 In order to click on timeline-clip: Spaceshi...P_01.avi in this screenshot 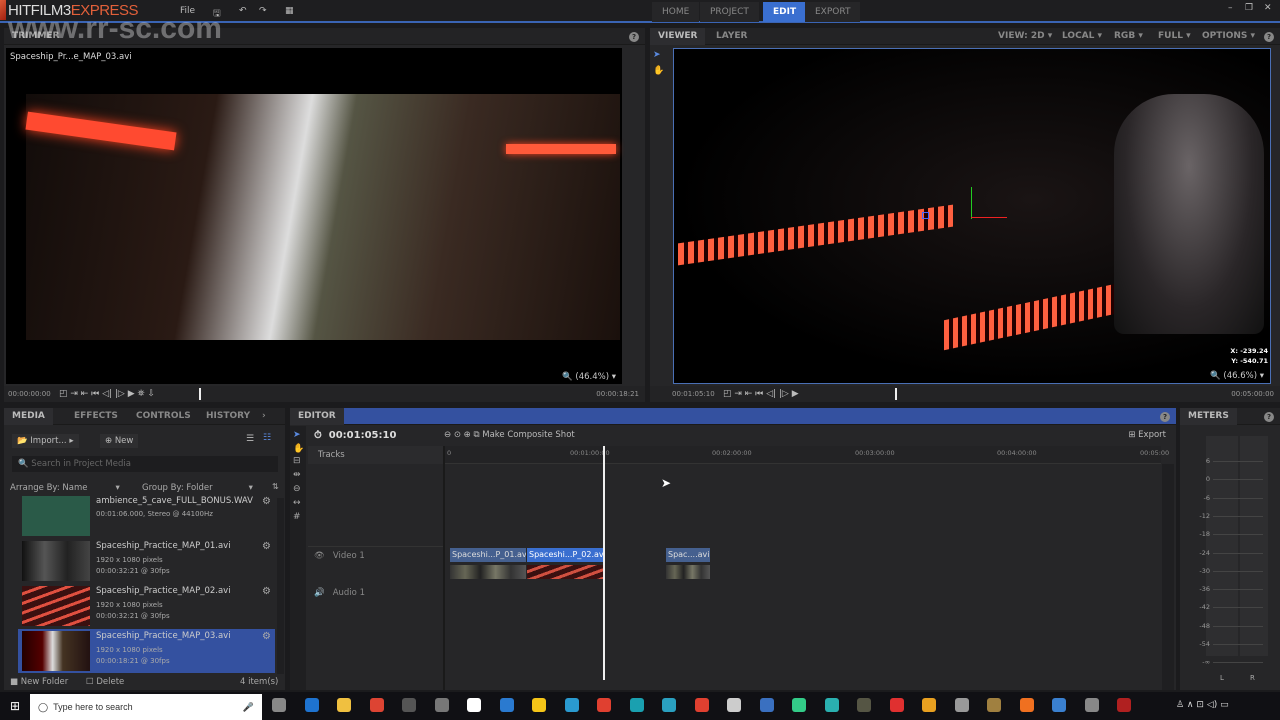, I will do `click(488, 564)`.